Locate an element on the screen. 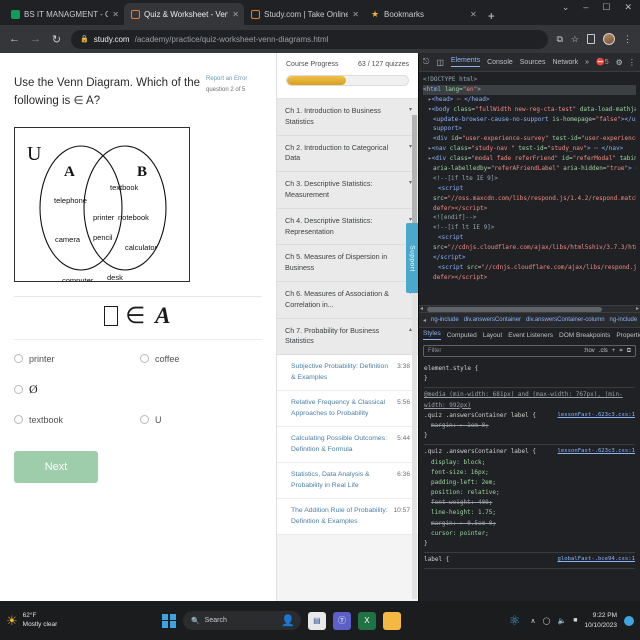 The image size is (640, 640). tab-properties: Properties is located at coordinates (628, 335).